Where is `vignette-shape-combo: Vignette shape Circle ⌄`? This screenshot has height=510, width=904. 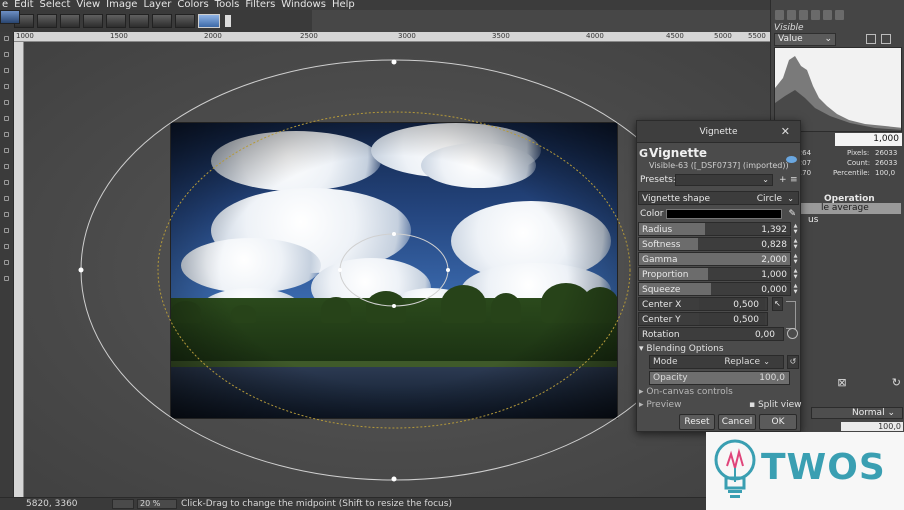 vignette-shape-combo: Vignette shape Circle ⌄ is located at coordinates (718, 198).